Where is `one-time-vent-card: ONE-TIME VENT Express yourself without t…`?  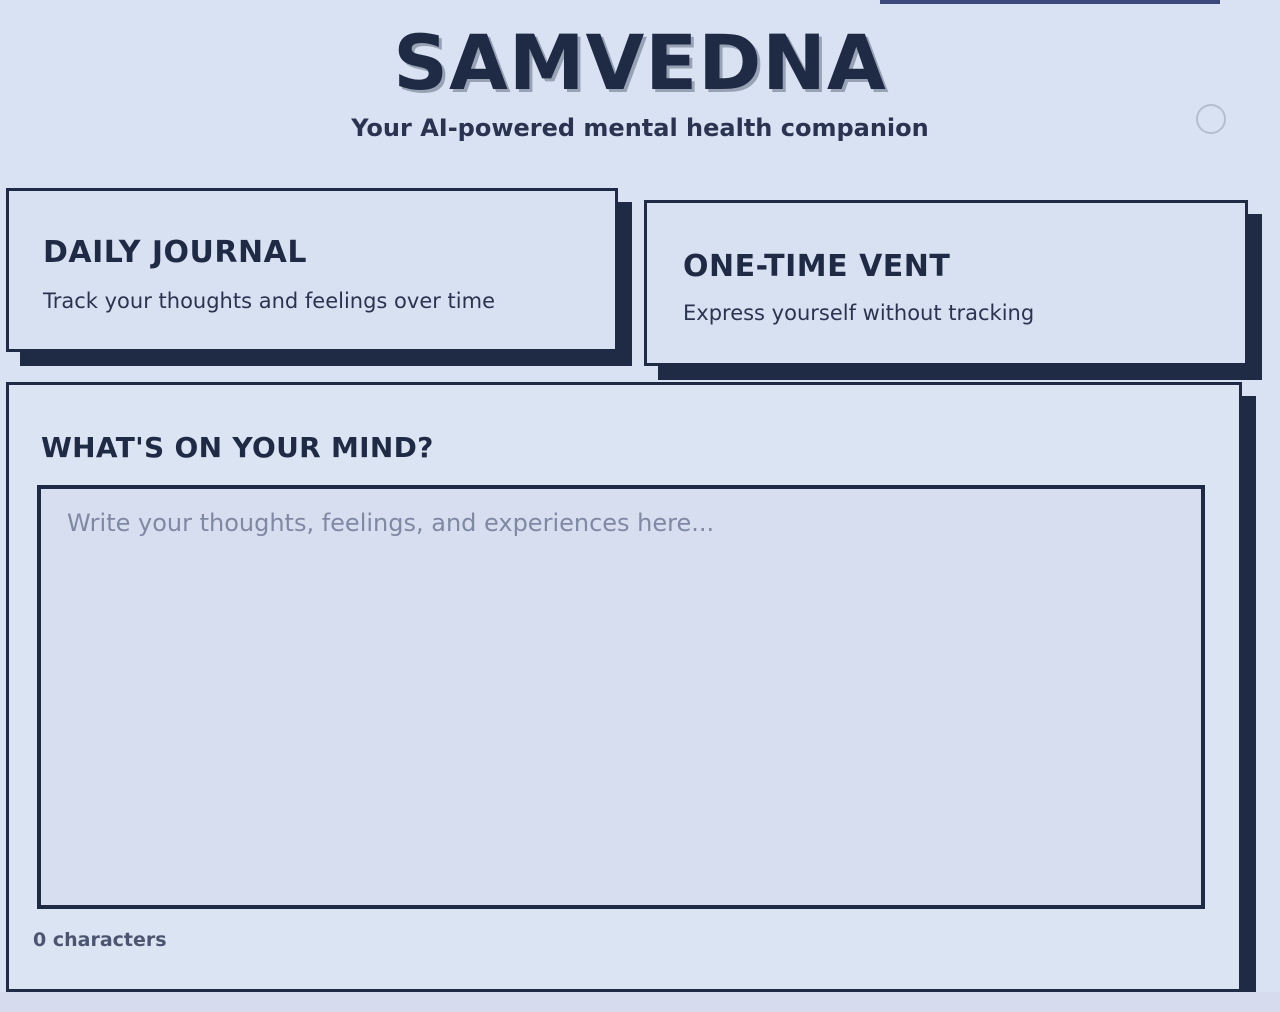
one-time-vent-card: ONE-TIME VENT Express yourself without t… is located at coordinates (946, 283).